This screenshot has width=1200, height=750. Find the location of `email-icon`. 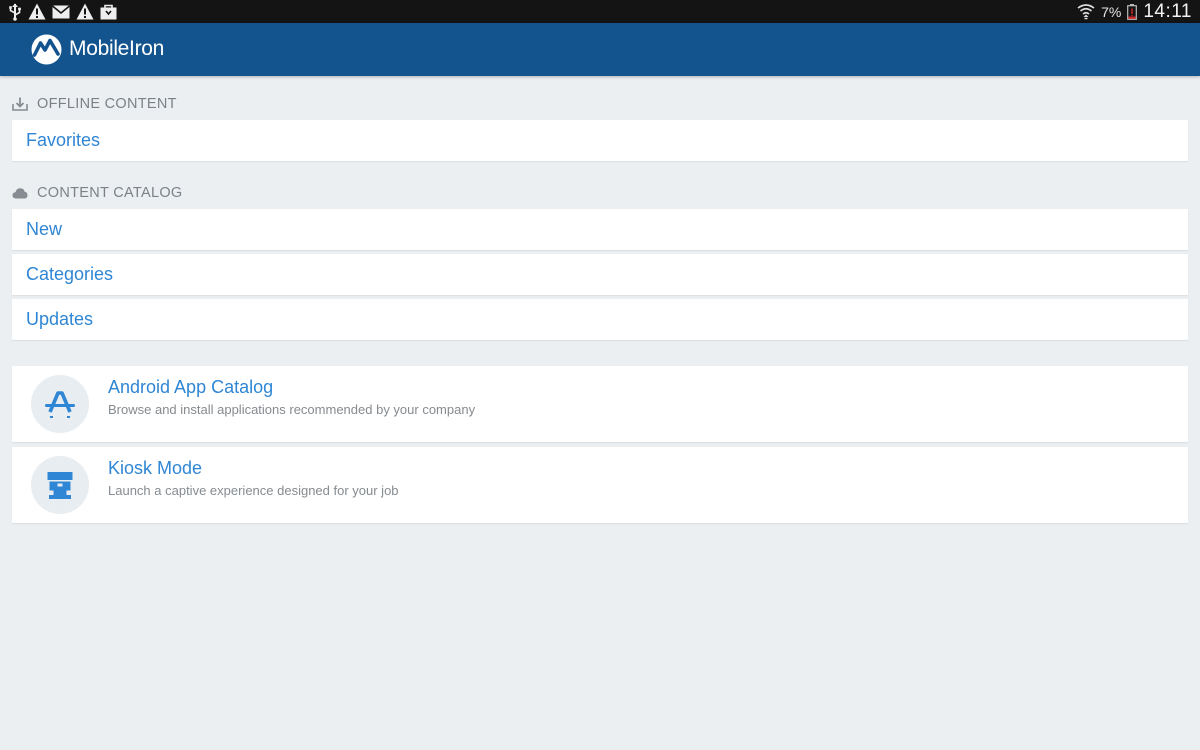

email-icon is located at coordinates (61, 11).